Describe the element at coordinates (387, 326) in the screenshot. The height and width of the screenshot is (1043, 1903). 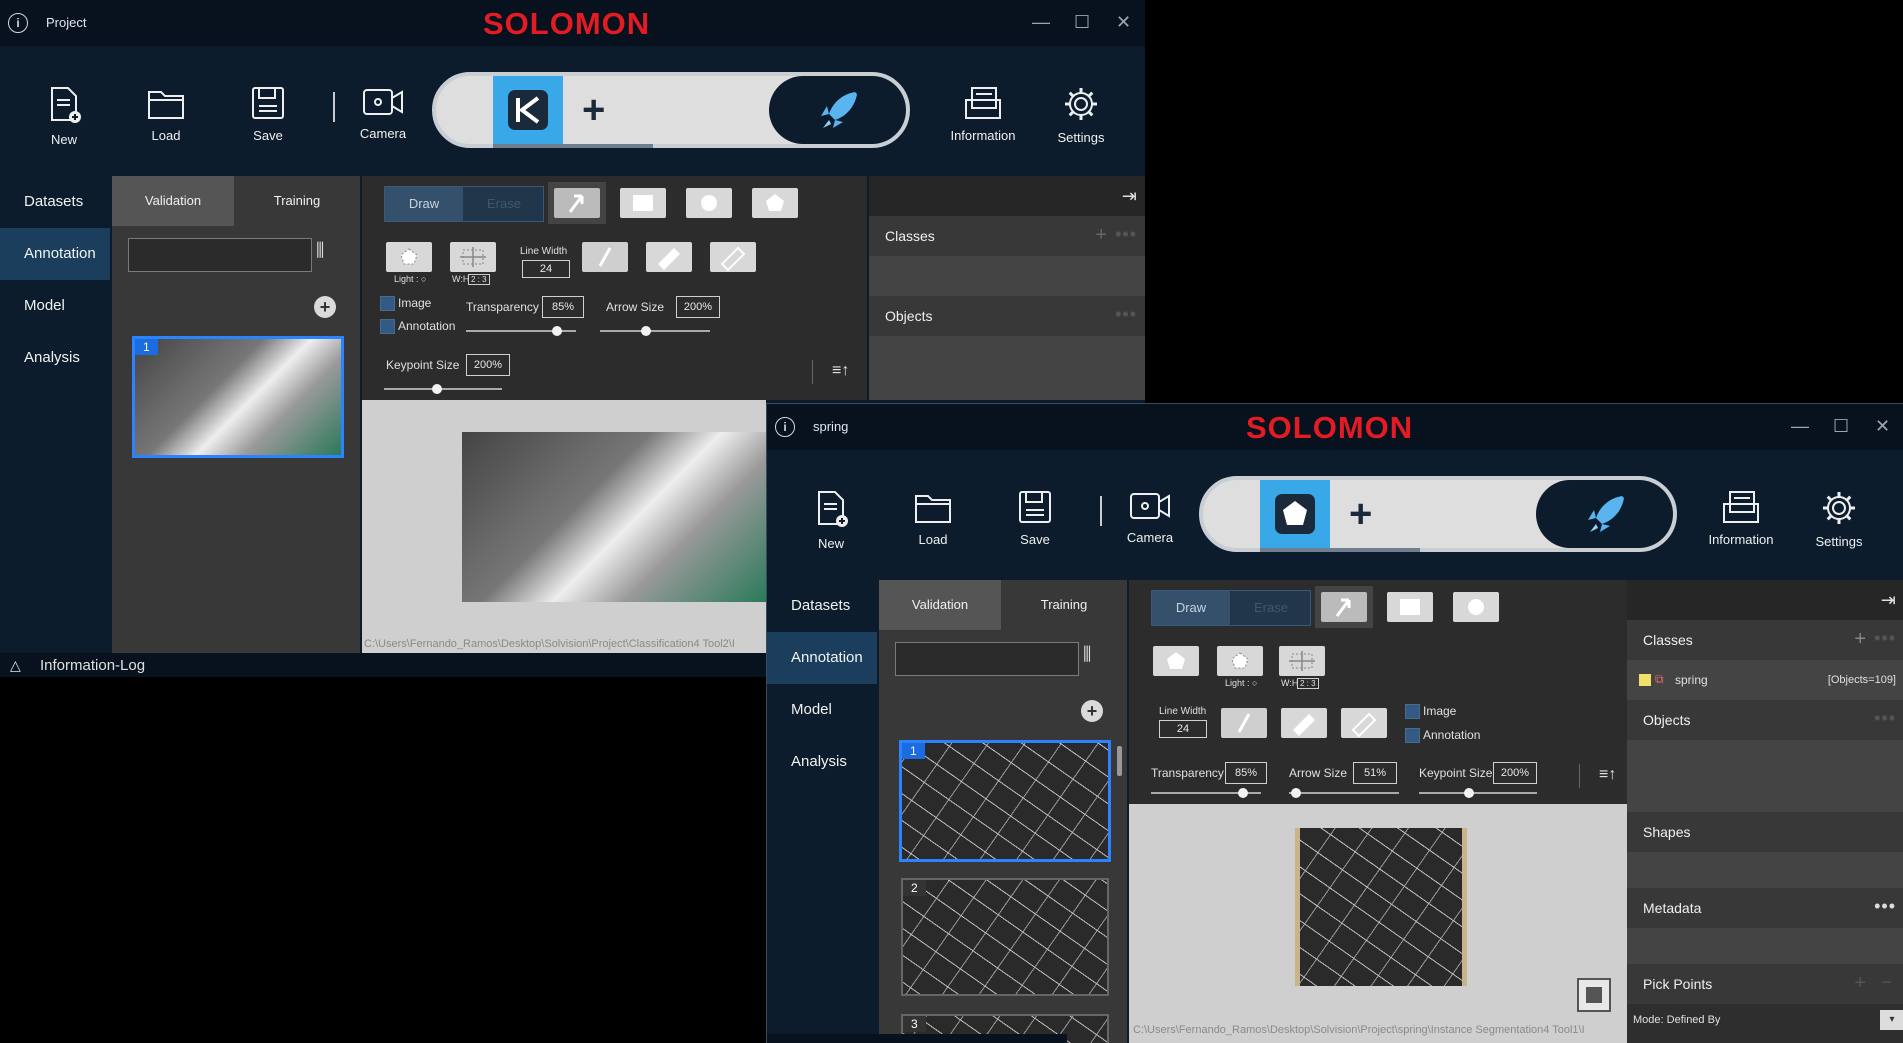
I see `annotation-checkbox` at that location.